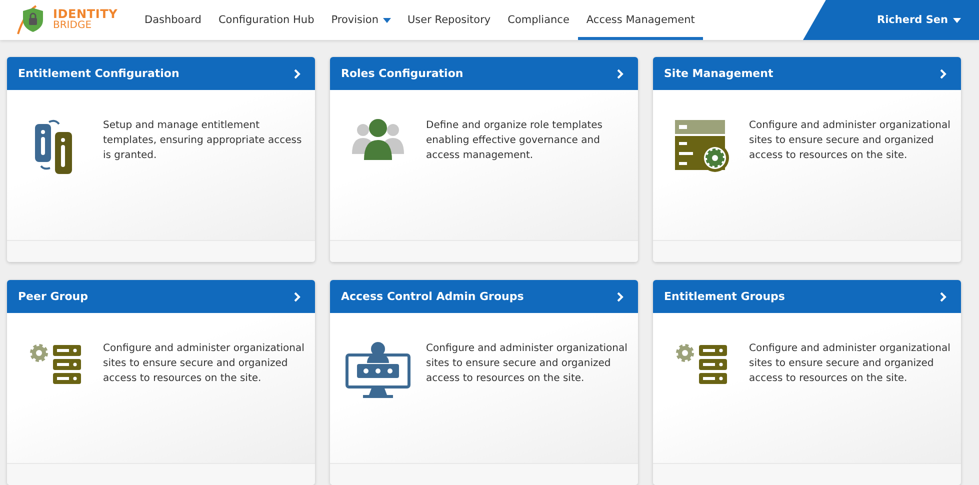  I want to click on nav-tab: Dashboard, so click(173, 20).